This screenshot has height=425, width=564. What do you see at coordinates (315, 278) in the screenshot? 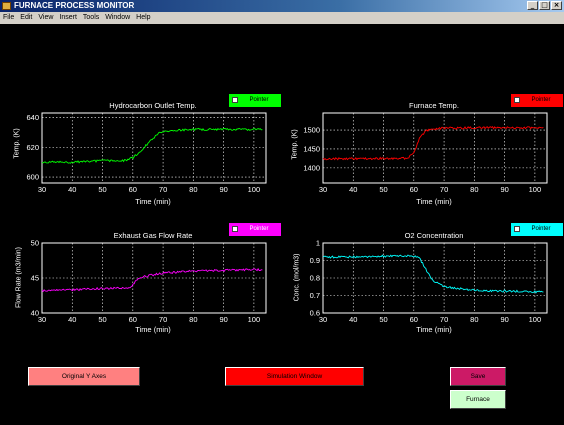
I see `y-tick-label: 0.8` at bounding box center [315, 278].